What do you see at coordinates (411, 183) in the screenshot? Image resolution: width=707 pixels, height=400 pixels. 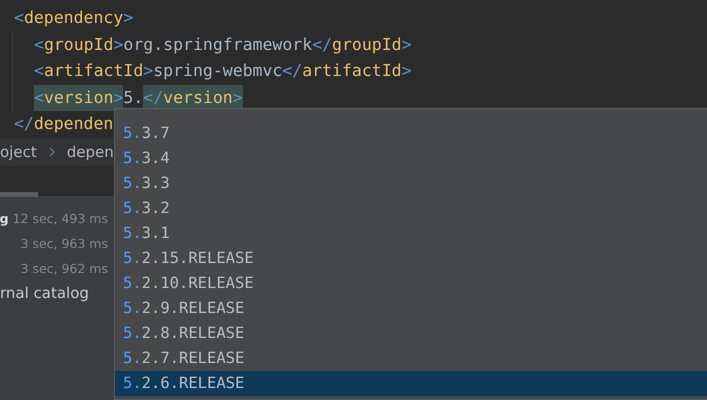 I see `completion-item: 5.3.3` at bounding box center [411, 183].